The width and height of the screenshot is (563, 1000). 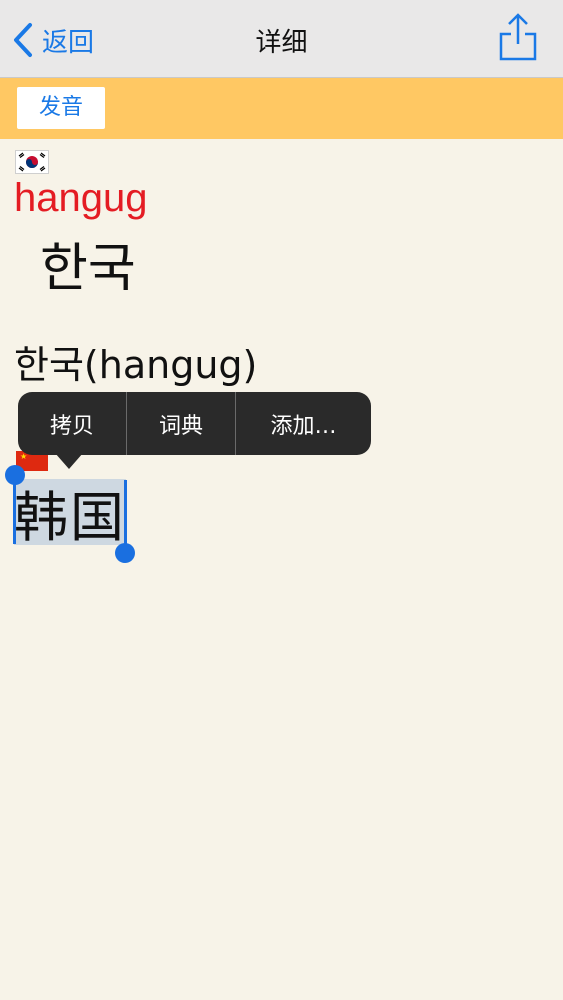 I want to click on context-menu-arrow, so click(x=69, y=461).